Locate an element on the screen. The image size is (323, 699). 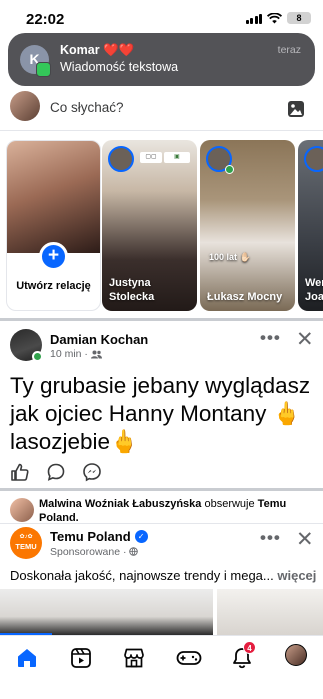
story-name: Justyna Stolecka is located at coordinates (132, 290).